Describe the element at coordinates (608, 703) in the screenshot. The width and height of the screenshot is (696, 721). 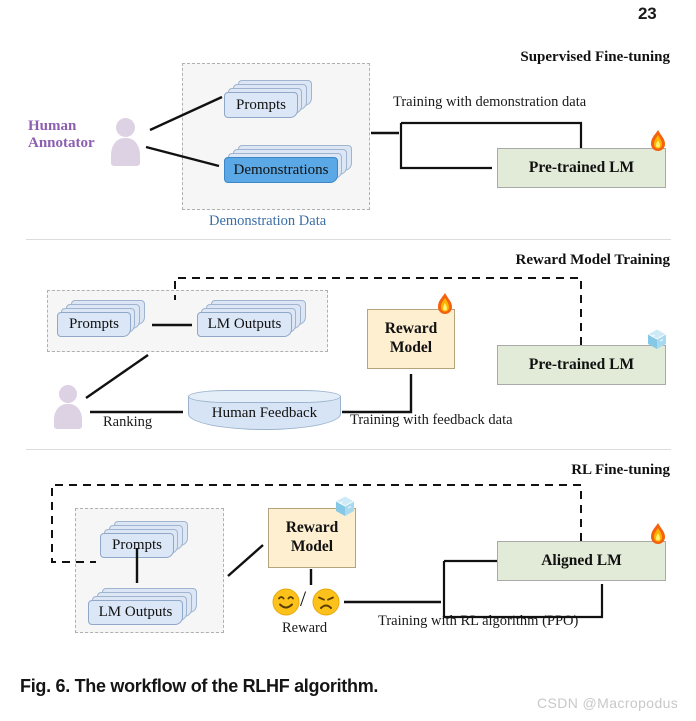
I see `watermark: CSDN @Macropodus` at that location.